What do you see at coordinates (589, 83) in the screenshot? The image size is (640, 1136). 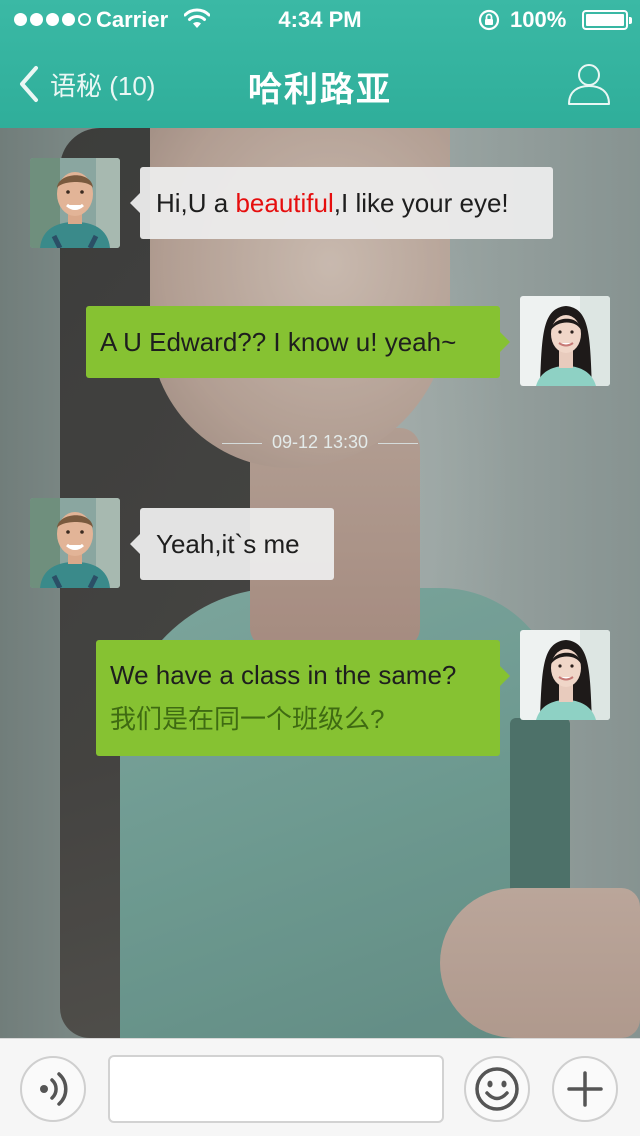 I see `profile-icon` at bounding box center [589, 83].